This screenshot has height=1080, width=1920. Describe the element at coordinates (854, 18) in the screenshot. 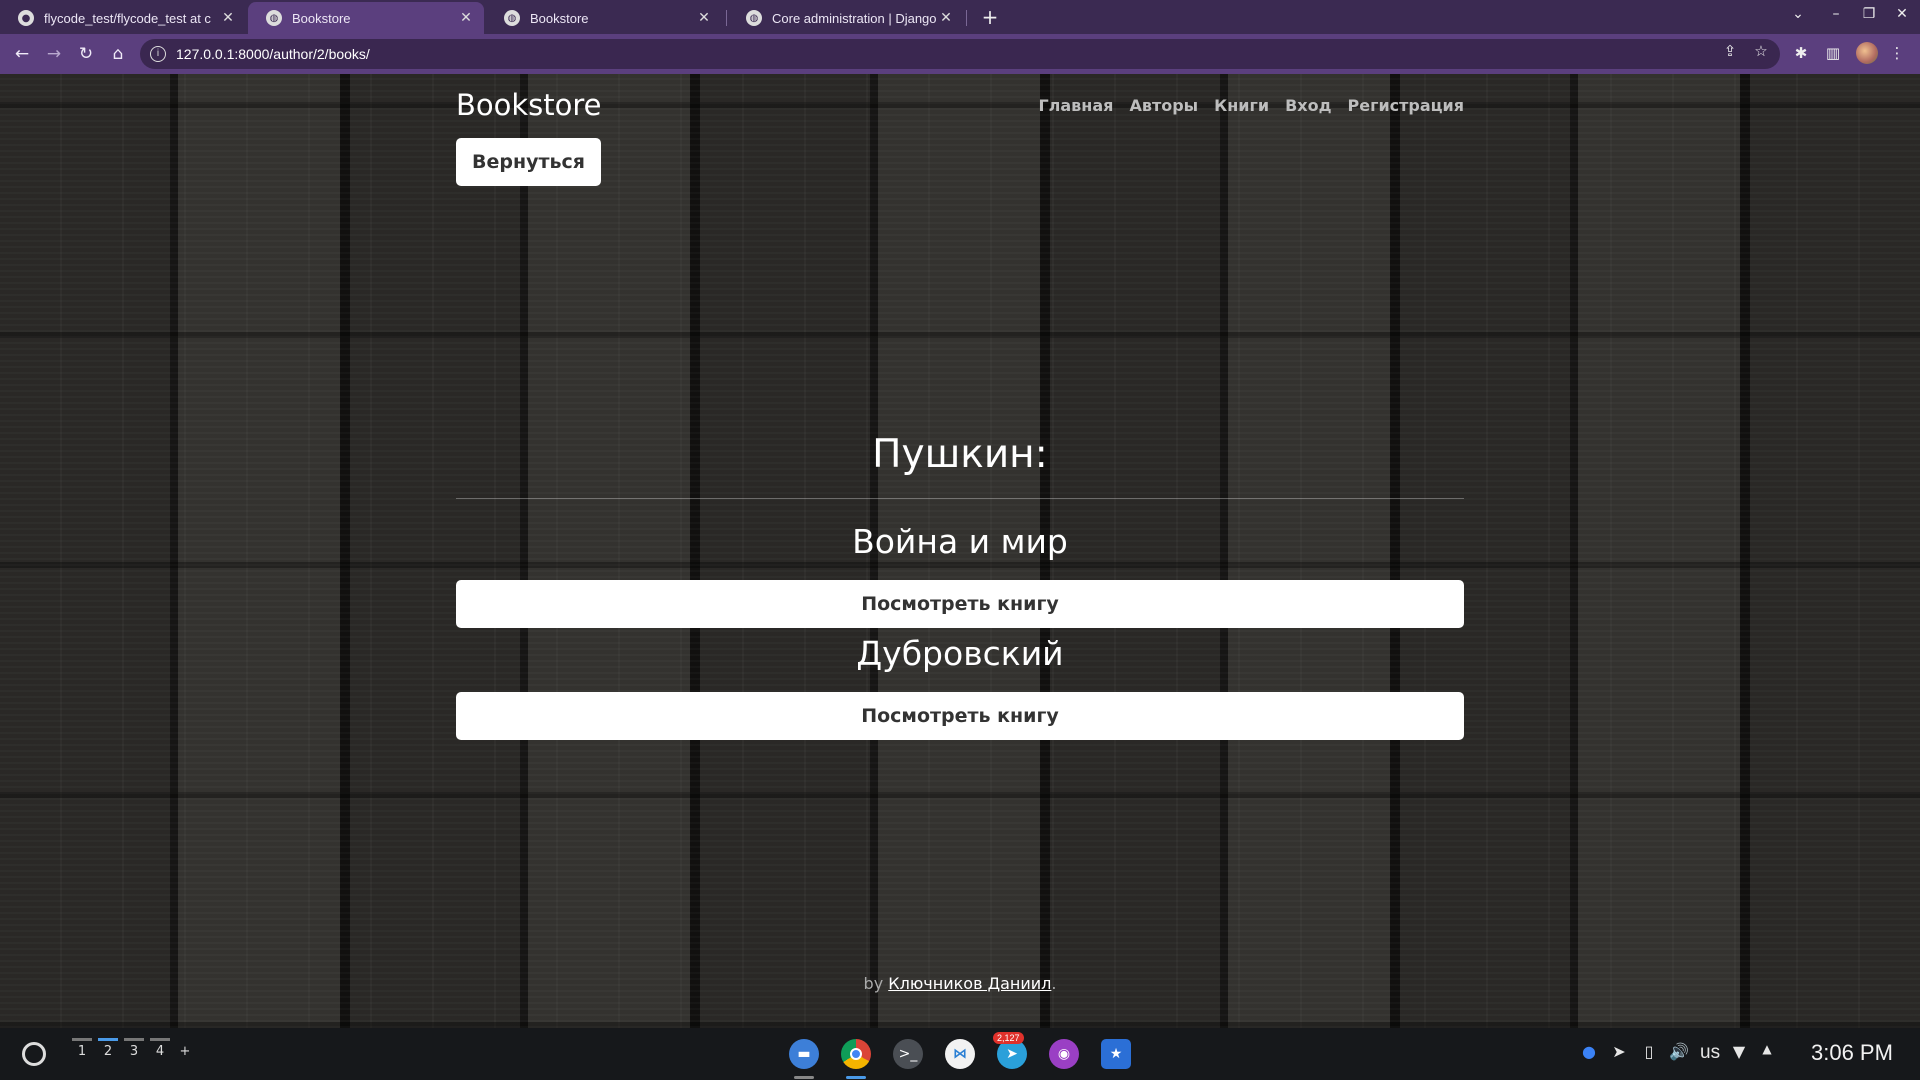

I see `tab-title: Core administration | Django` at that location.